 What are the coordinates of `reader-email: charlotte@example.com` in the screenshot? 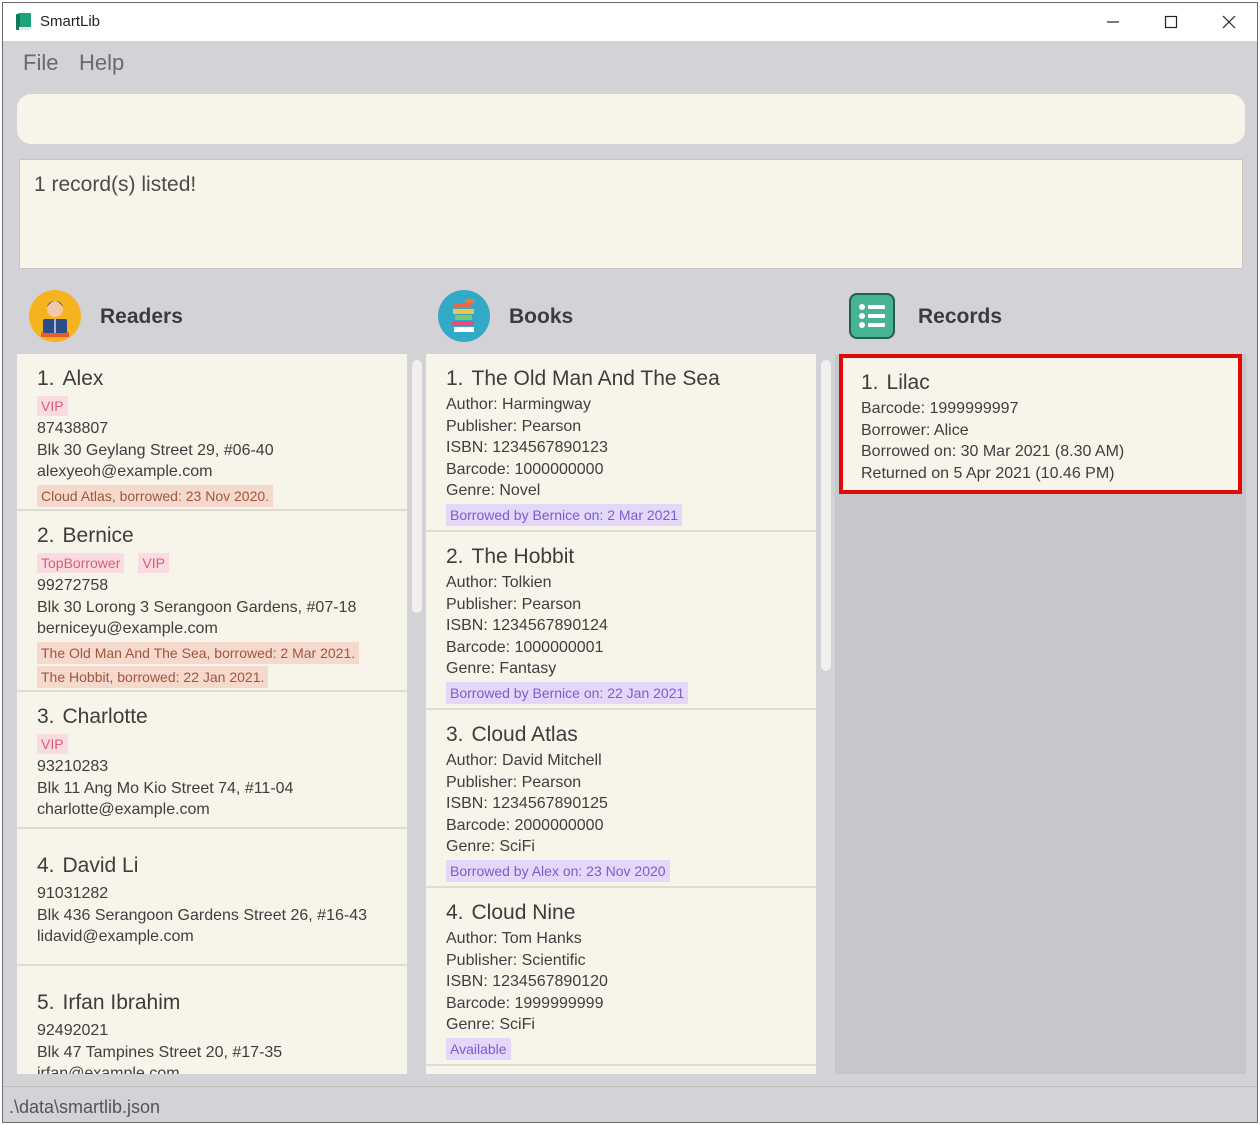 It's located at (123, 810).